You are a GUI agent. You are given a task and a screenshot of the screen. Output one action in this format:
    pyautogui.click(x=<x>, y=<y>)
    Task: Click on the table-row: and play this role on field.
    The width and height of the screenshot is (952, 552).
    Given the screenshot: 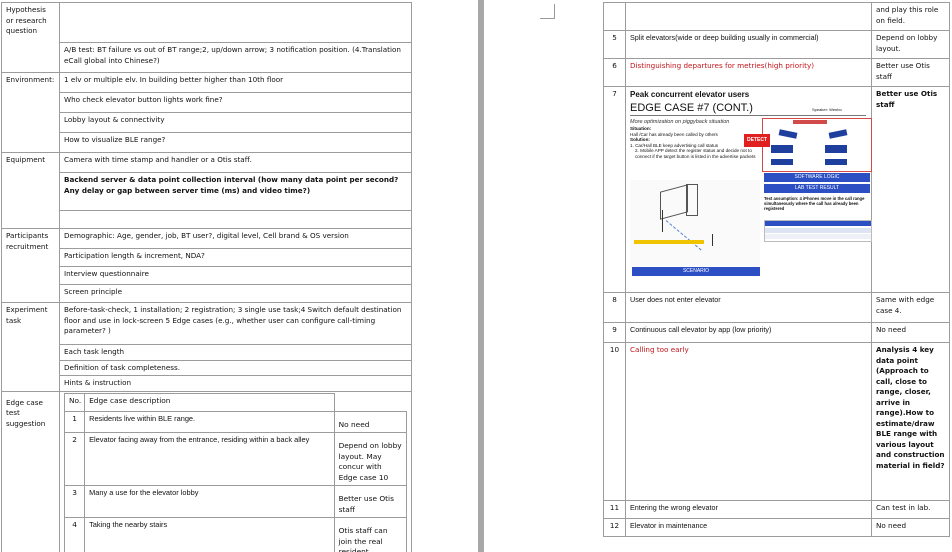 What is the action you would take?
    pyautogui.click(x=776, y=16)
    